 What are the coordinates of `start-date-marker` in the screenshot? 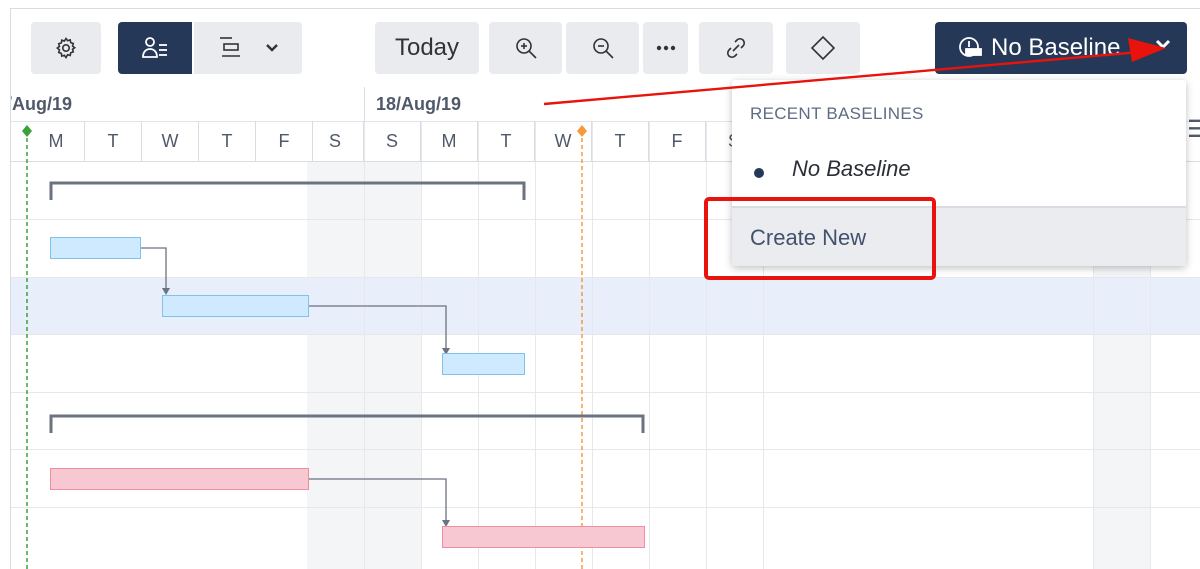 It's located at (27, 131).